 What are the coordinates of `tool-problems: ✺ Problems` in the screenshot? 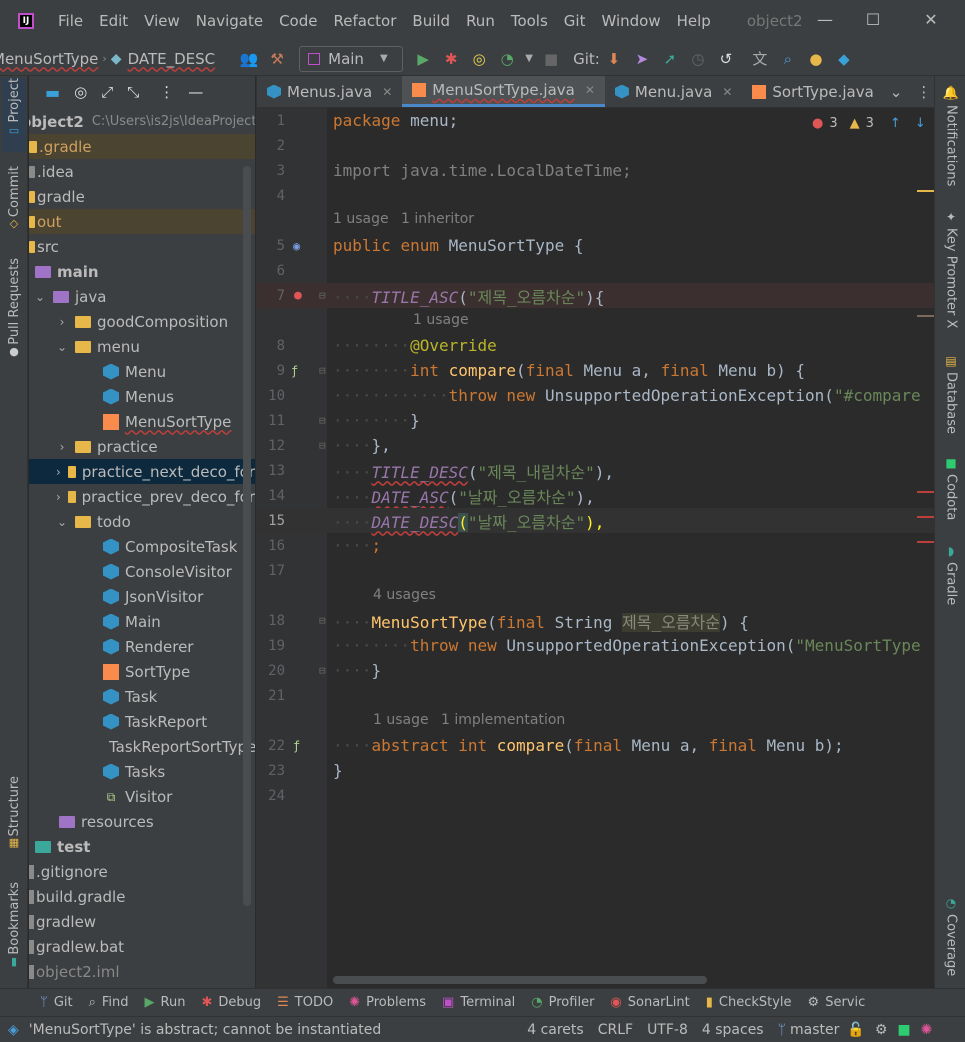 It's located at (387, 1002).